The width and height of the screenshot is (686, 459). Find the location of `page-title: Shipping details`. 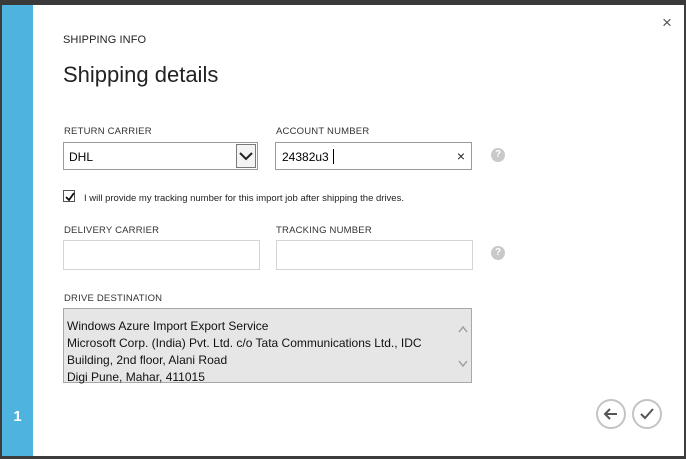

page-title: Shipping details is located at coordinates (141, 74).